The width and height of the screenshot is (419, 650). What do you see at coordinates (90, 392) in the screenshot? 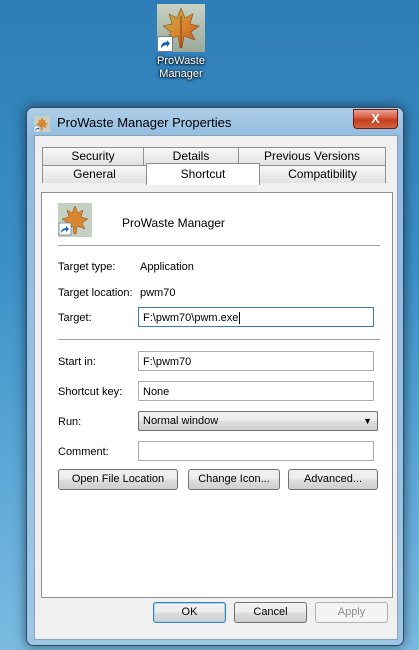
I see `shortcut-key-label: Shortcut key:` at bounding box center [90, 392].